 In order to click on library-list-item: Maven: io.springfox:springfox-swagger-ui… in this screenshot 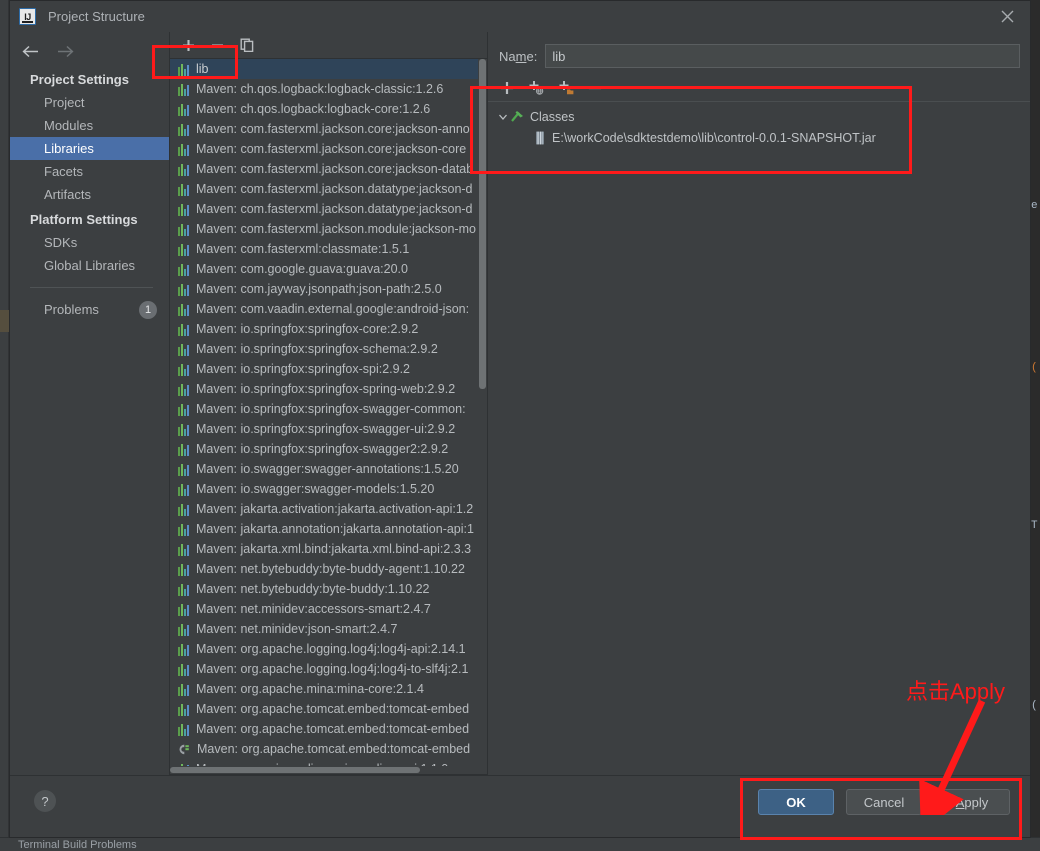, I will do `click(328, 429)`.